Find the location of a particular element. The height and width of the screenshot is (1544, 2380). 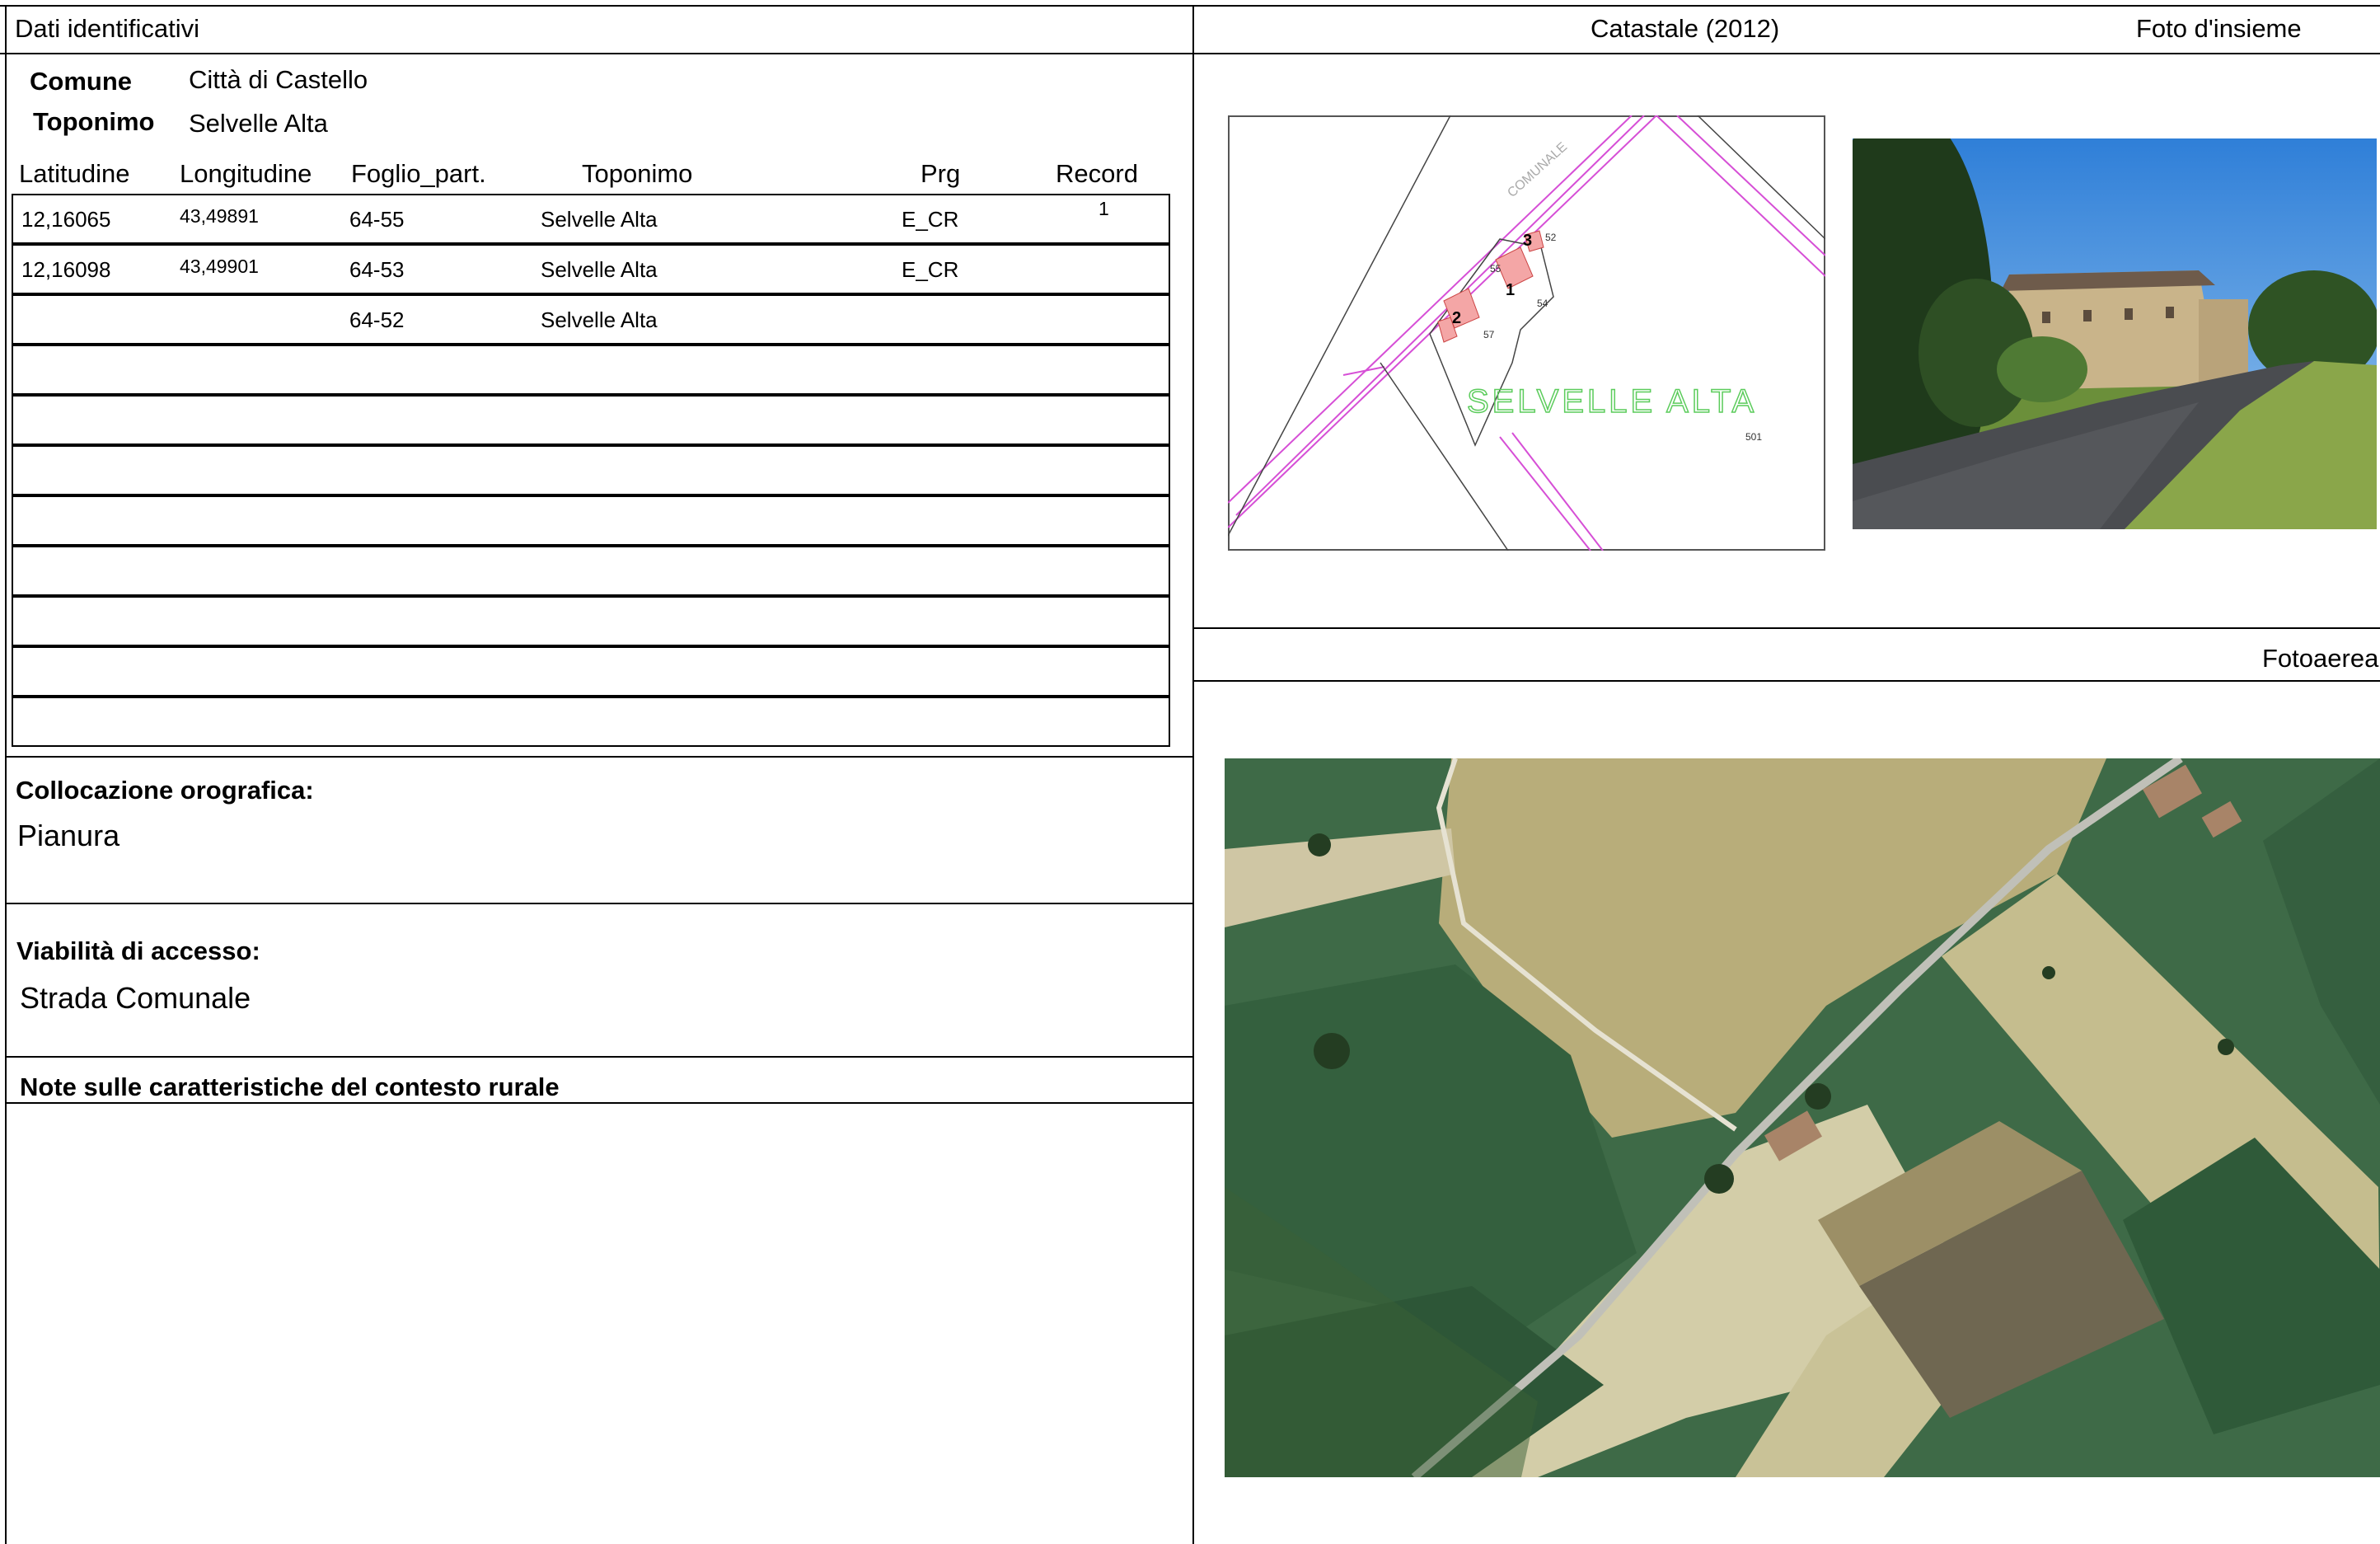

viabilita-label: Viabilità di accesso: is located at coordinates (138, 951).